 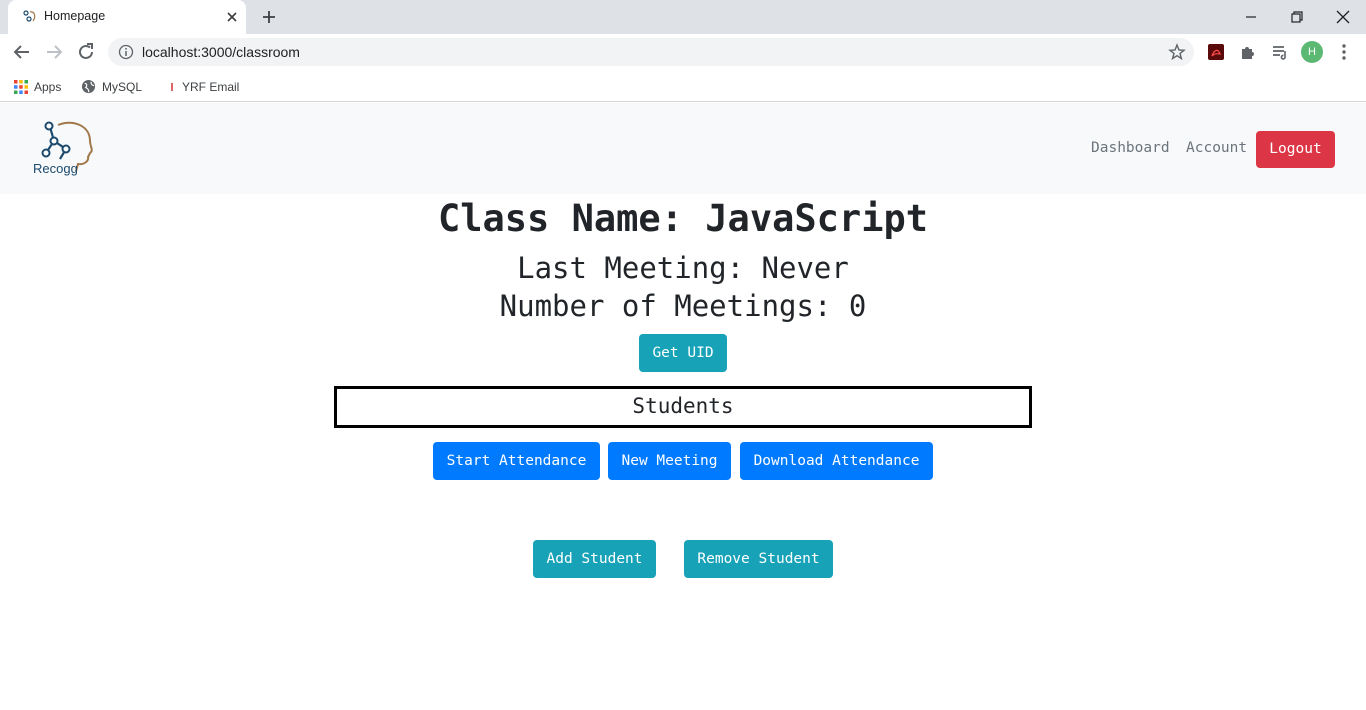 I want to click on info-icon, so click(x=126, y=52).